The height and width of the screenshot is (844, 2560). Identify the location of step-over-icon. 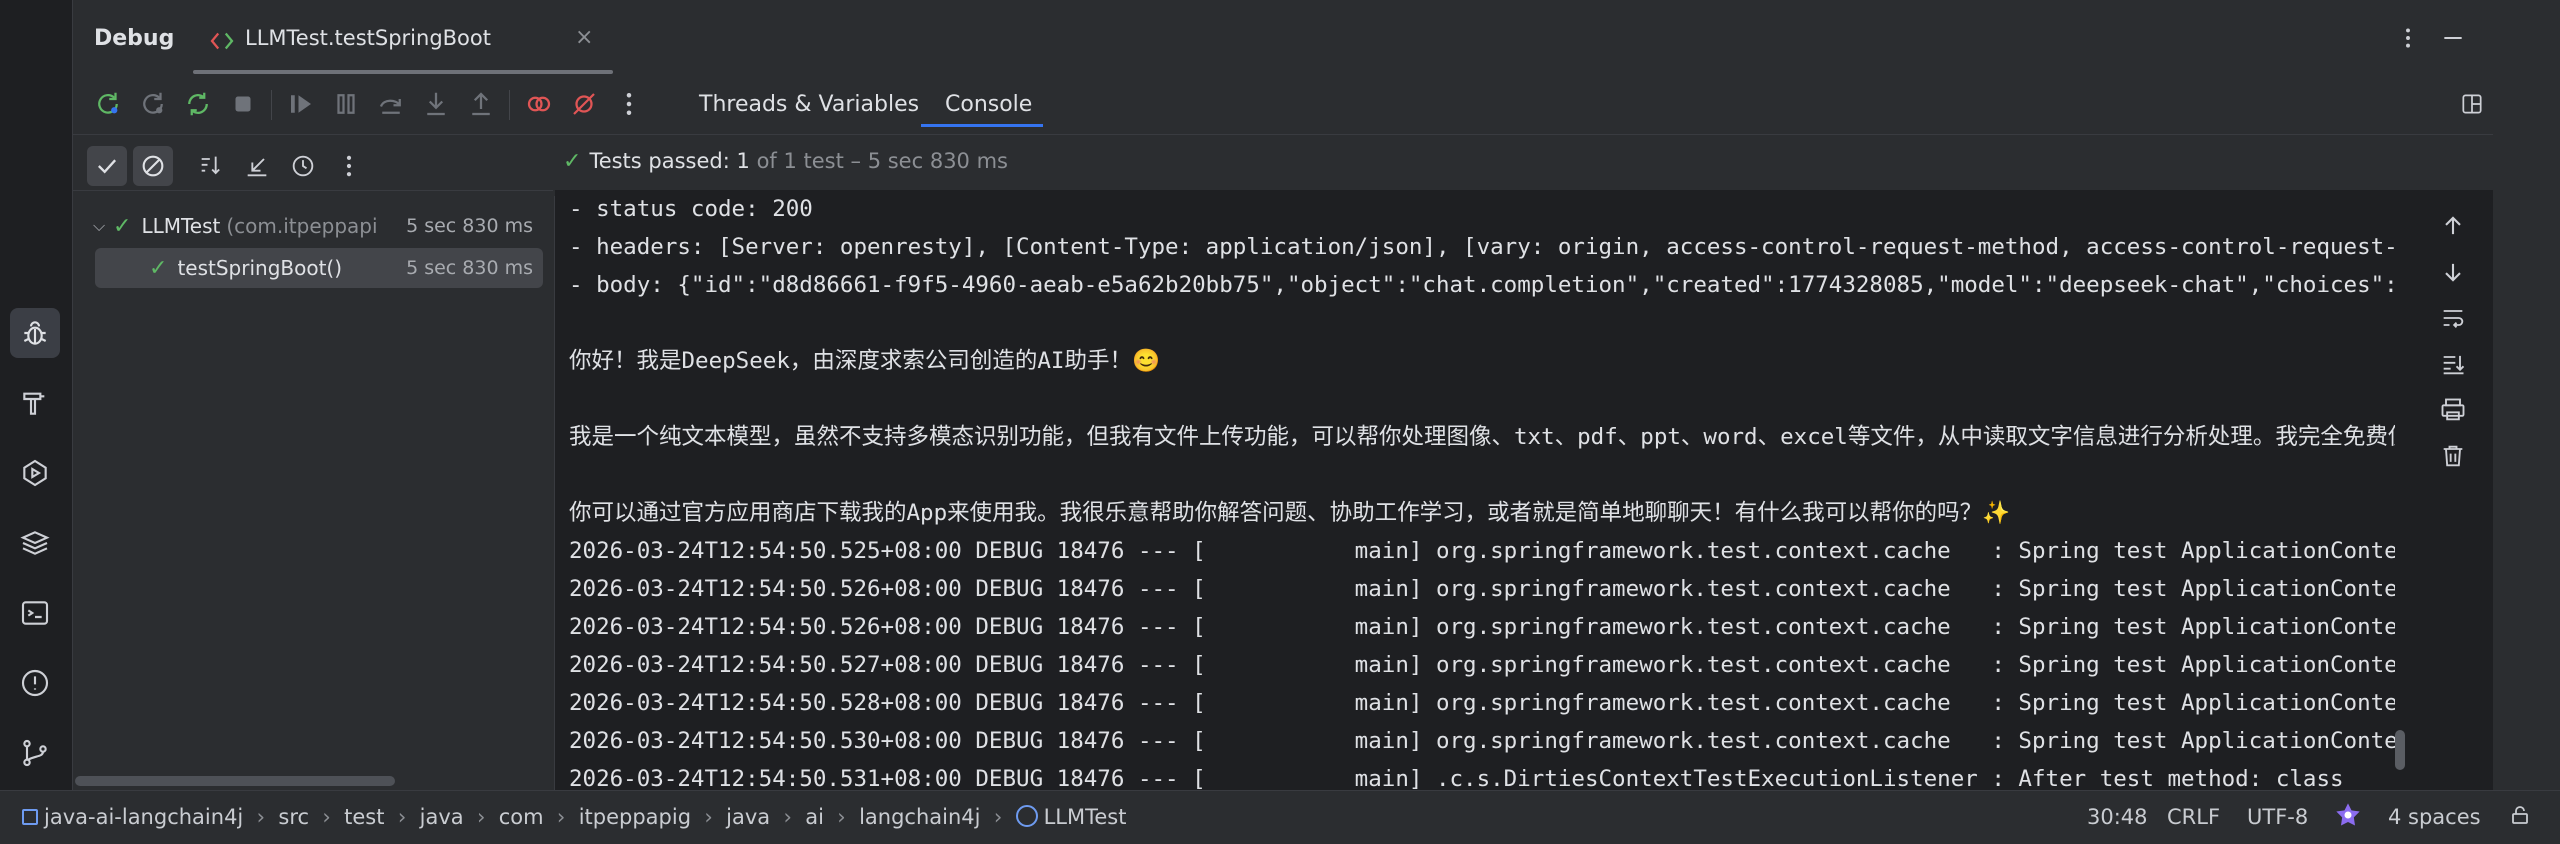
(391, 104).